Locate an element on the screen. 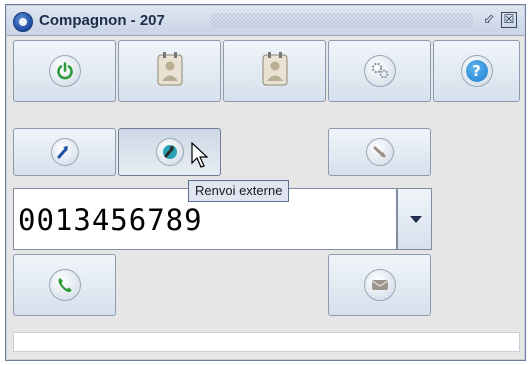  mouse-cursor-icon is located at coordinates (200, 155).